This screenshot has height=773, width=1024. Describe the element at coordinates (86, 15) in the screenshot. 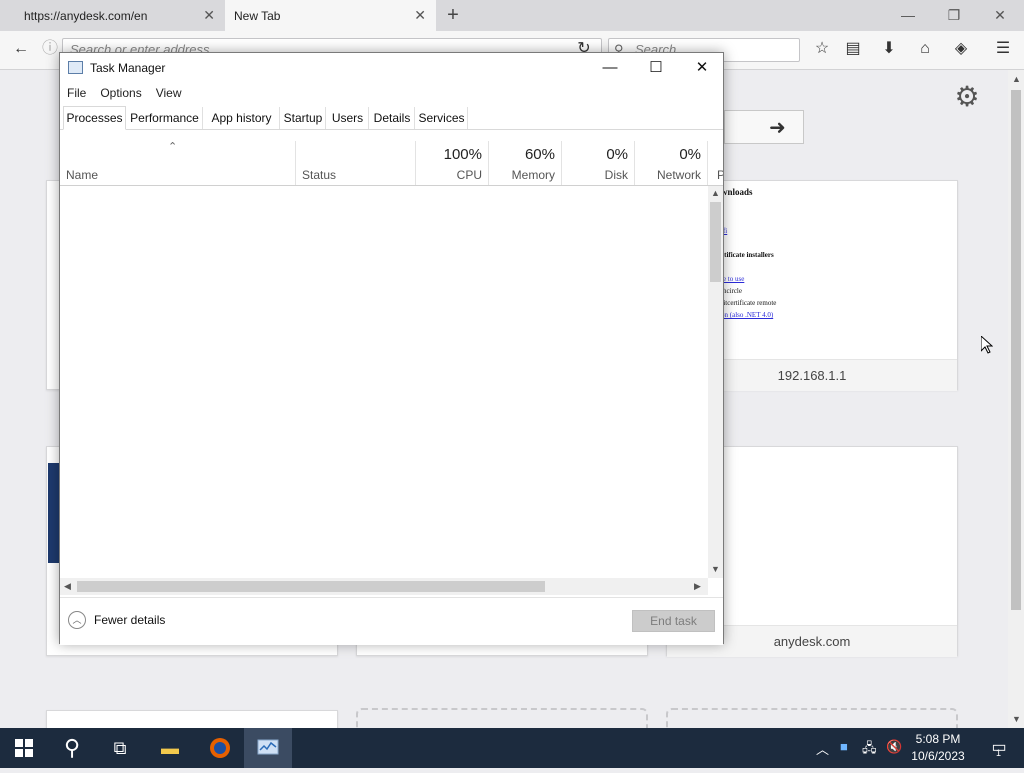

I see `tab-title: https://anydesk.com/en` at that location.